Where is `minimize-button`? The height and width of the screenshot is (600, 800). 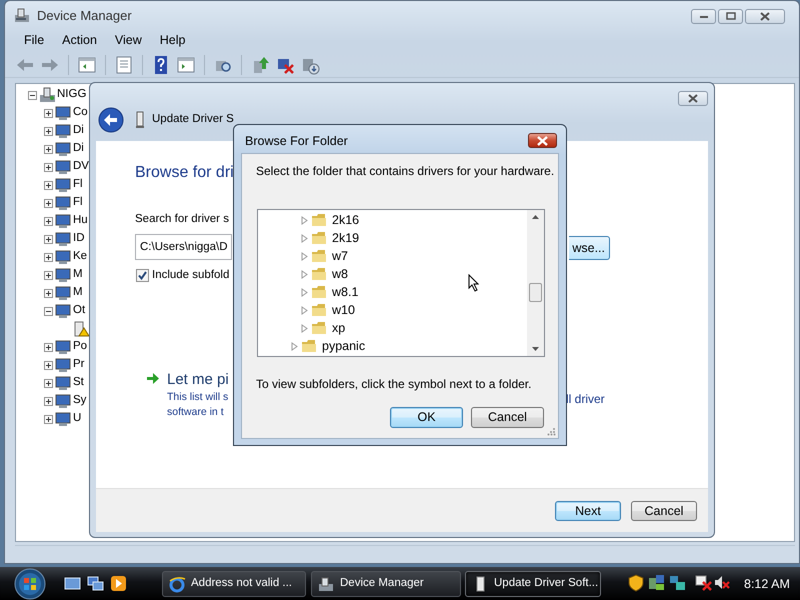 minimize-button is located at coordinates (703, 16).